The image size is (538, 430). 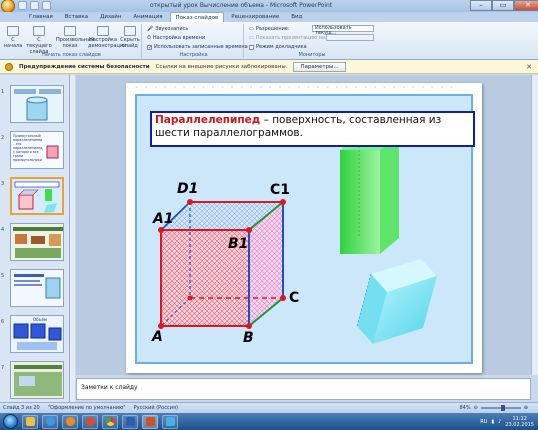 What do you see at coordinates (130, 31) in the screenshot?
I see `hide-slide-icon` at bounding box center [130, 31].